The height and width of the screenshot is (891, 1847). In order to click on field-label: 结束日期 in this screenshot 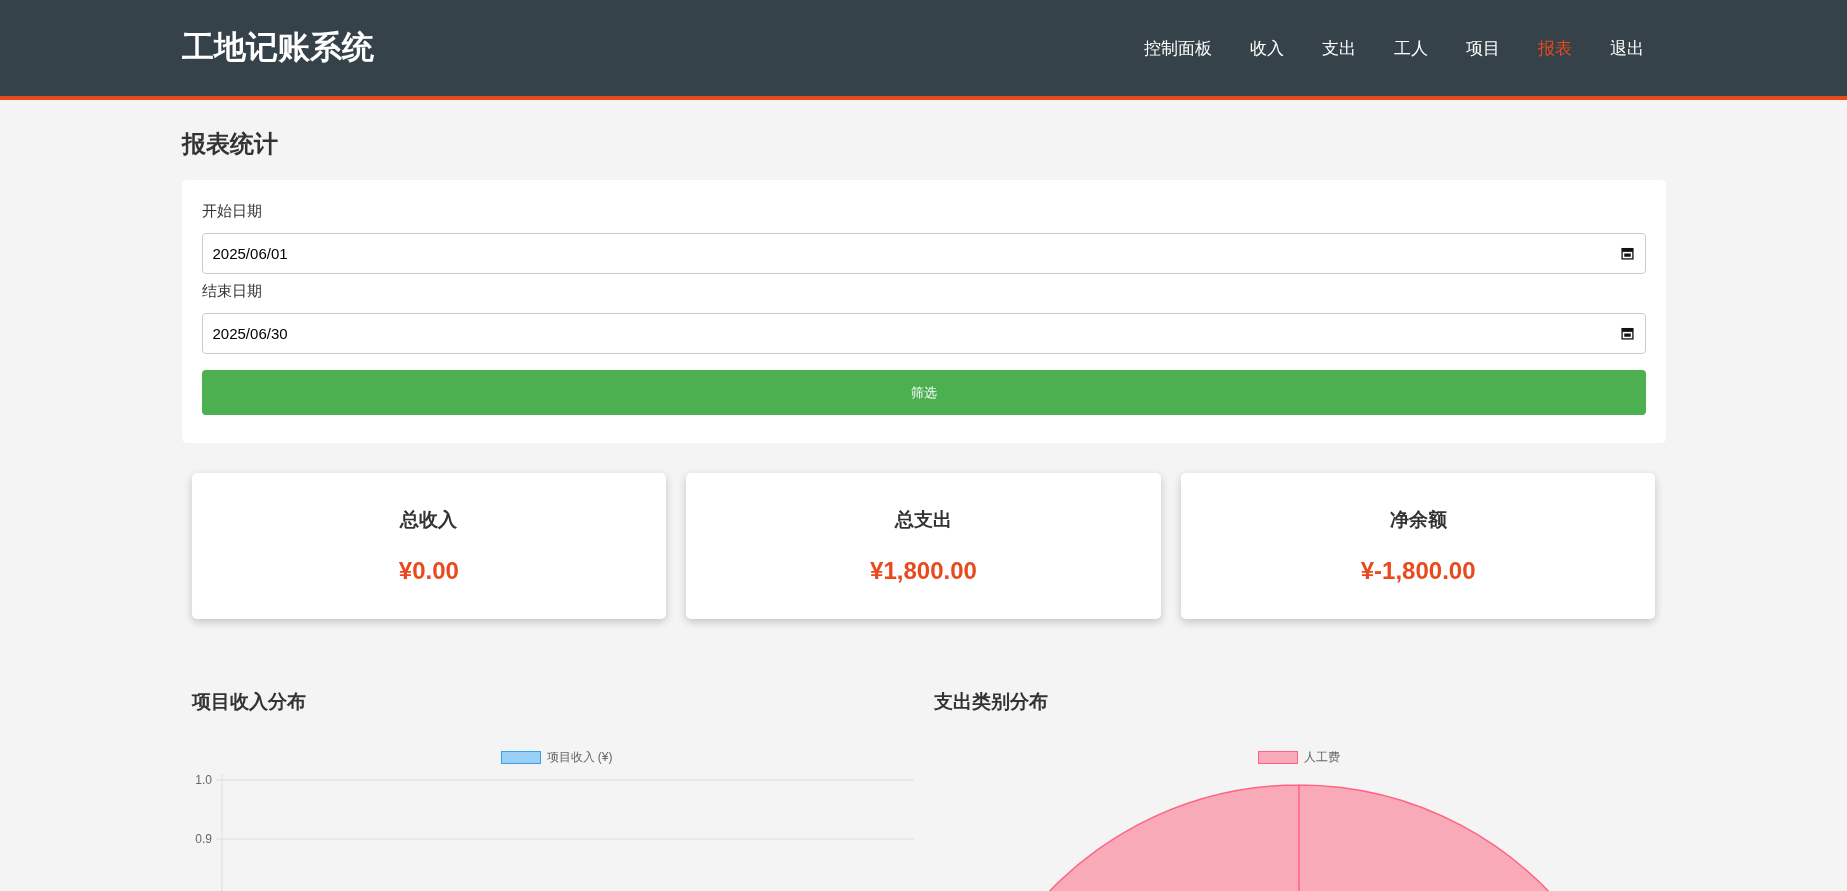, I will do `click(232, 291)`.